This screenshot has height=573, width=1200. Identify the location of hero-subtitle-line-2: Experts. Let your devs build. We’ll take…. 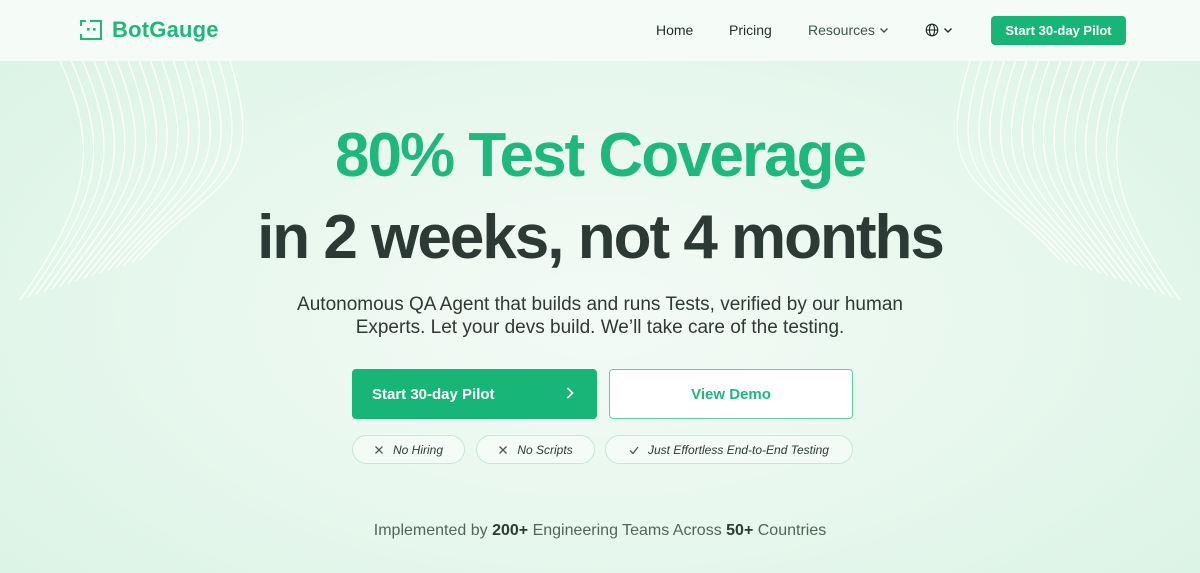
(600, 327).